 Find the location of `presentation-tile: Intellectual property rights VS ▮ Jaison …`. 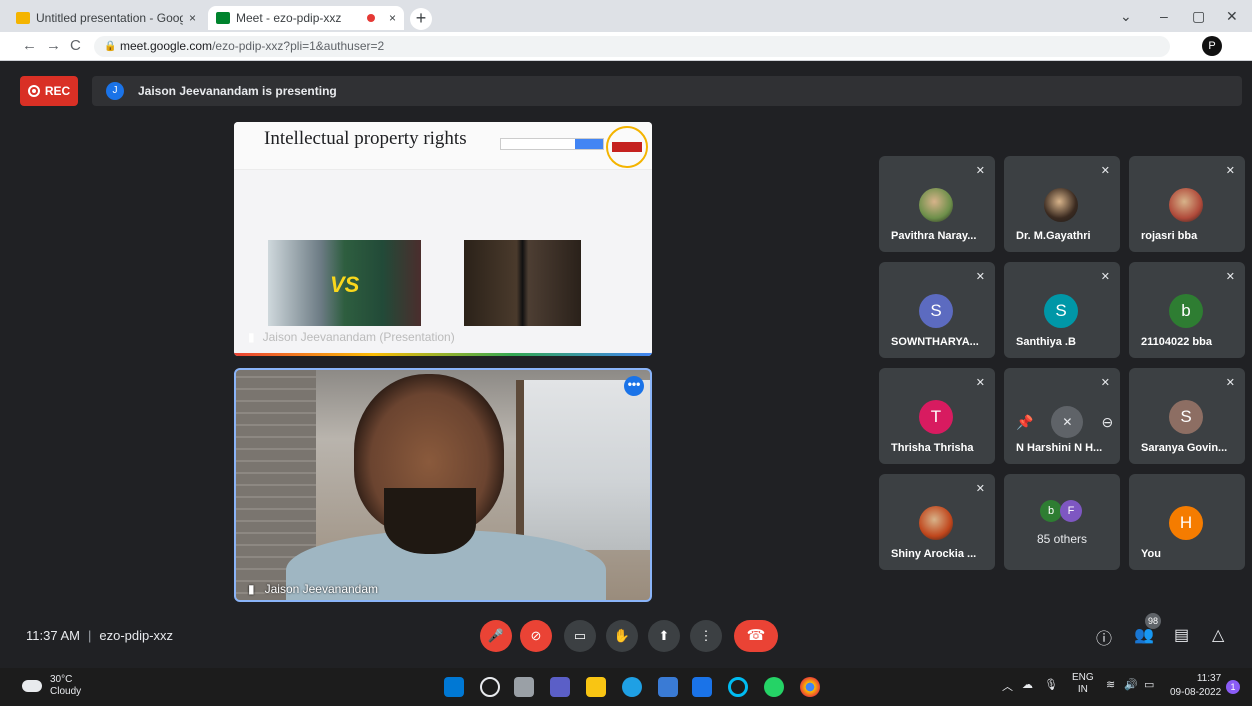

presentation-tile: Intellectual property rights VS ▮ Jaison … is located at coordinates (443, 239).